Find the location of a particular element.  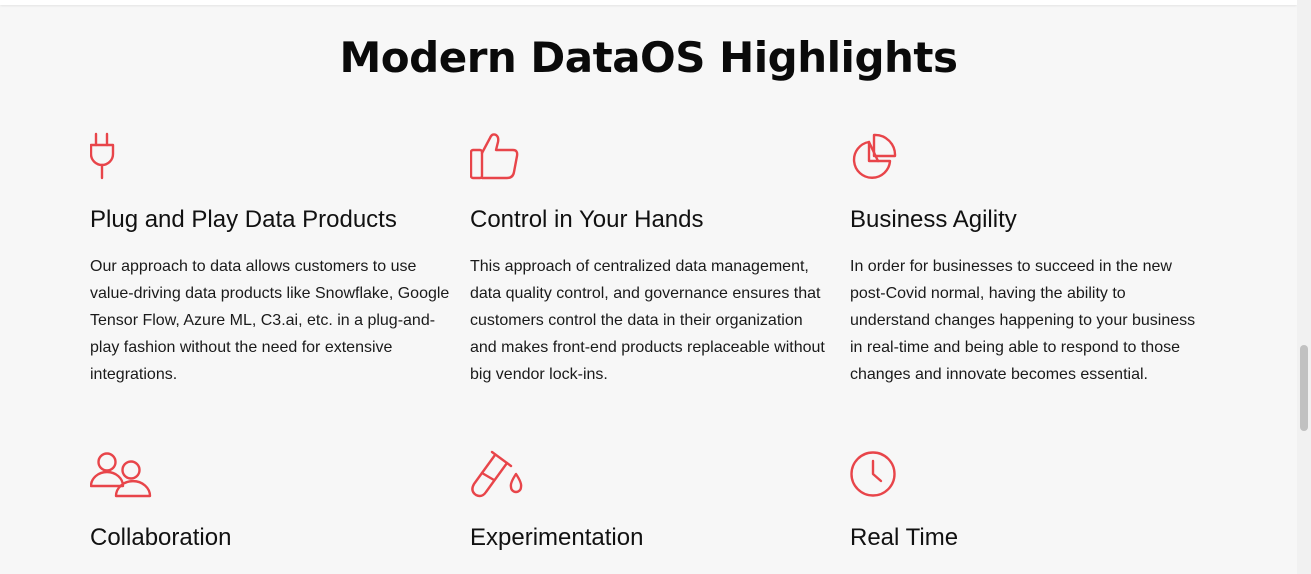

scrollbar-thumb is located at coordinates (1304, 388).